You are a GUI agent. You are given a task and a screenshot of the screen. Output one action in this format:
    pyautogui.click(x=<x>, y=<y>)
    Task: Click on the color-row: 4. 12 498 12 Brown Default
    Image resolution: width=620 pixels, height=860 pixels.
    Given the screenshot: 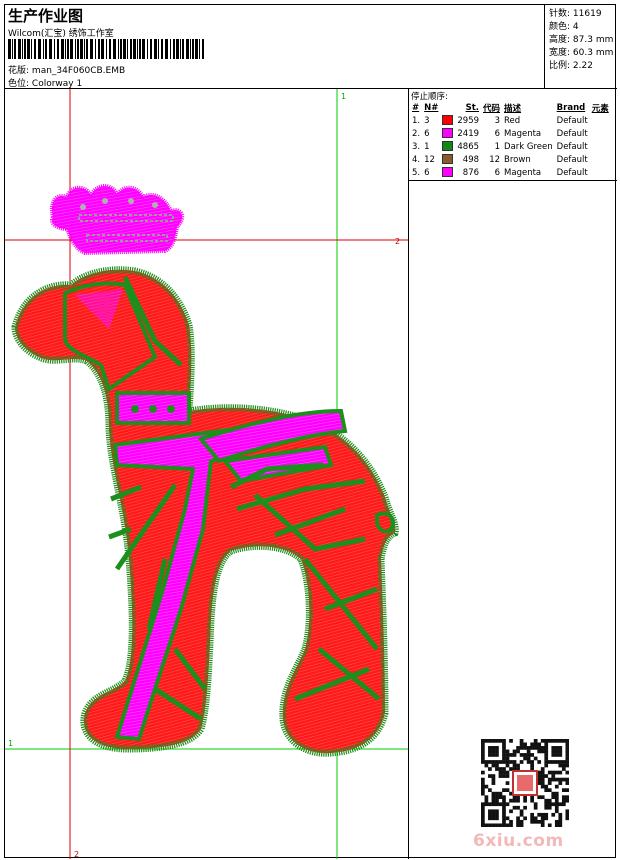 What is the action you would take?
    pyautogui.click(x=510, y=159)
    